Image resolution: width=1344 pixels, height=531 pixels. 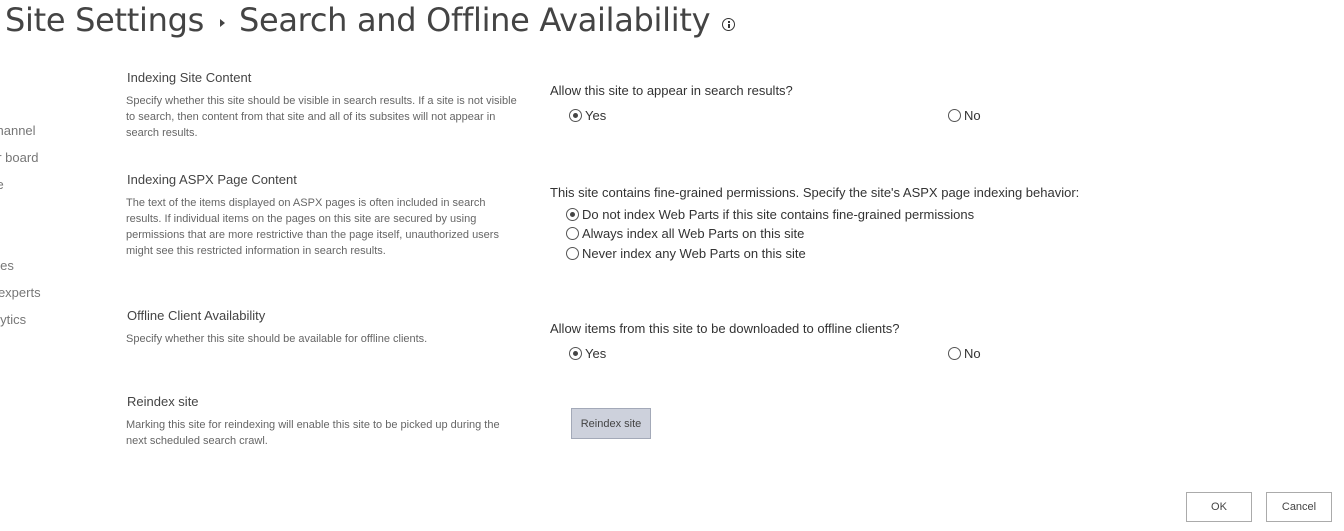 I want to click on indexing-aspx-title: Indexing ASPX Page Content, so click(x=212, y=179).